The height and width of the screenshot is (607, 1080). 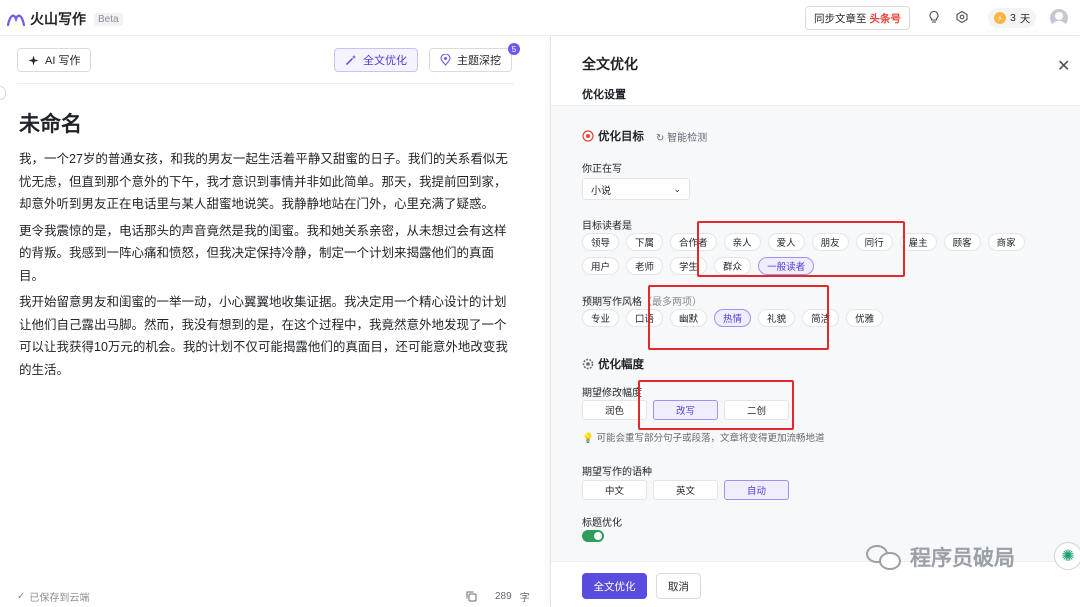 What do you see at coordinates (689, 266) in the screenshot?
I see `reader-chip: 学生` at bounding box center [689, 266].